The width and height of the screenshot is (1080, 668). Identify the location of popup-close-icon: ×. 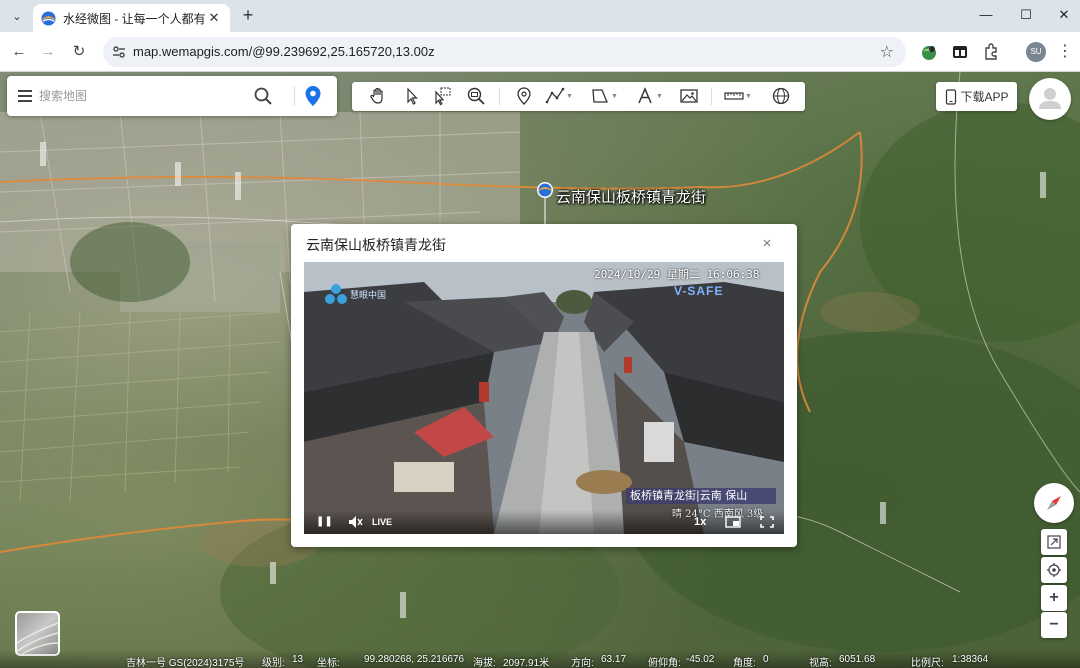
(767, 243).